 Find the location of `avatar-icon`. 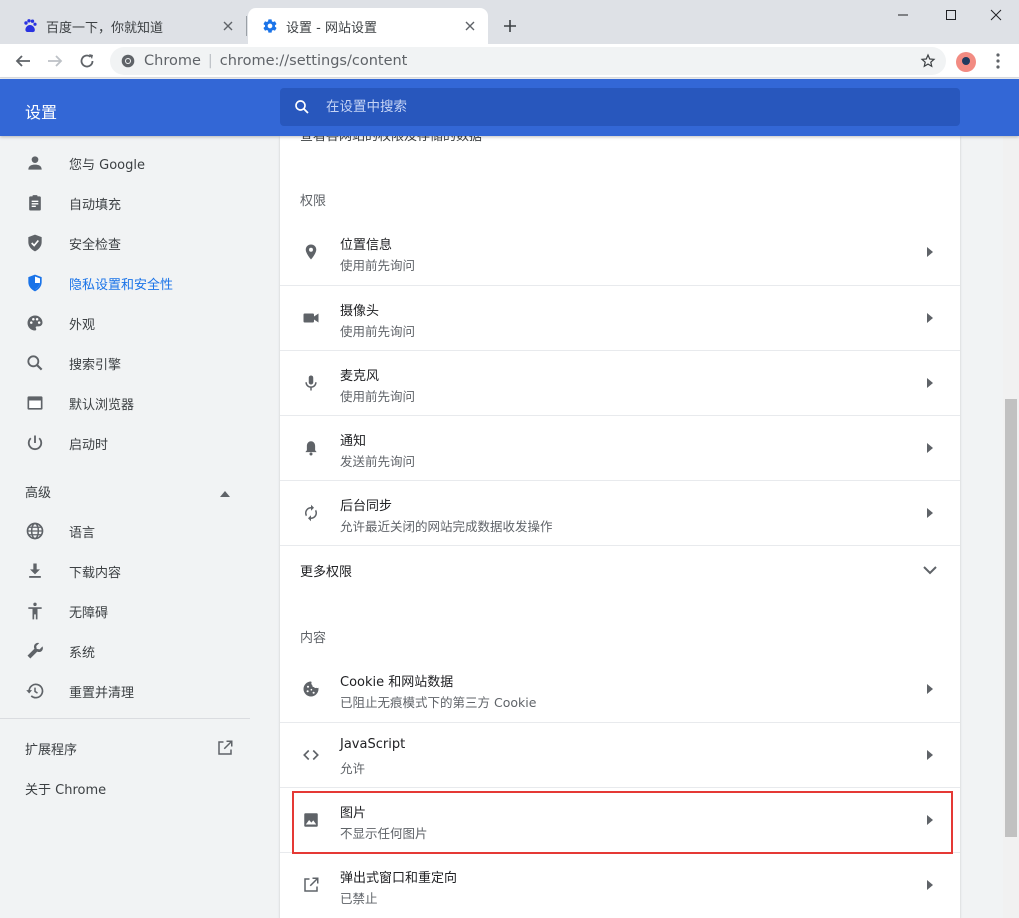

avatar-icon is located at coordinates (966, 61).